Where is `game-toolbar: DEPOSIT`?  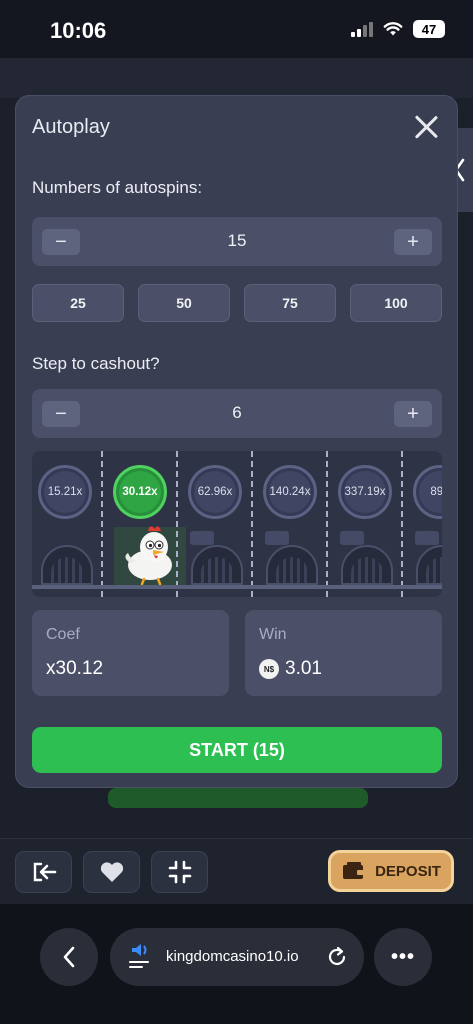
game-toolbar: DEPOSIT is located at coordinates (236, 871).